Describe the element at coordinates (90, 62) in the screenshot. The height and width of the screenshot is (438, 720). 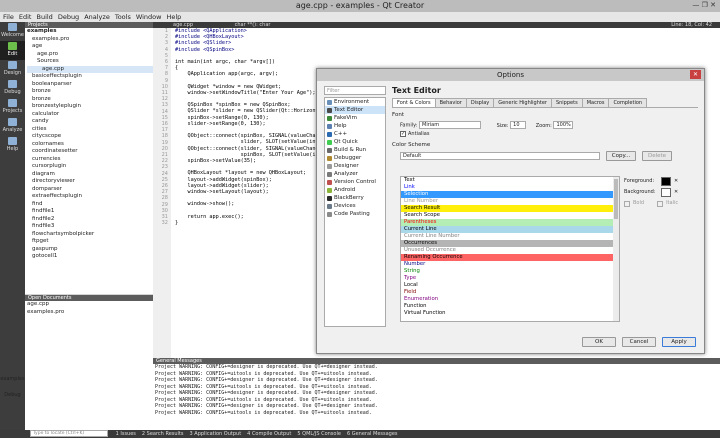
I see `tree-item: Sources` at that location.